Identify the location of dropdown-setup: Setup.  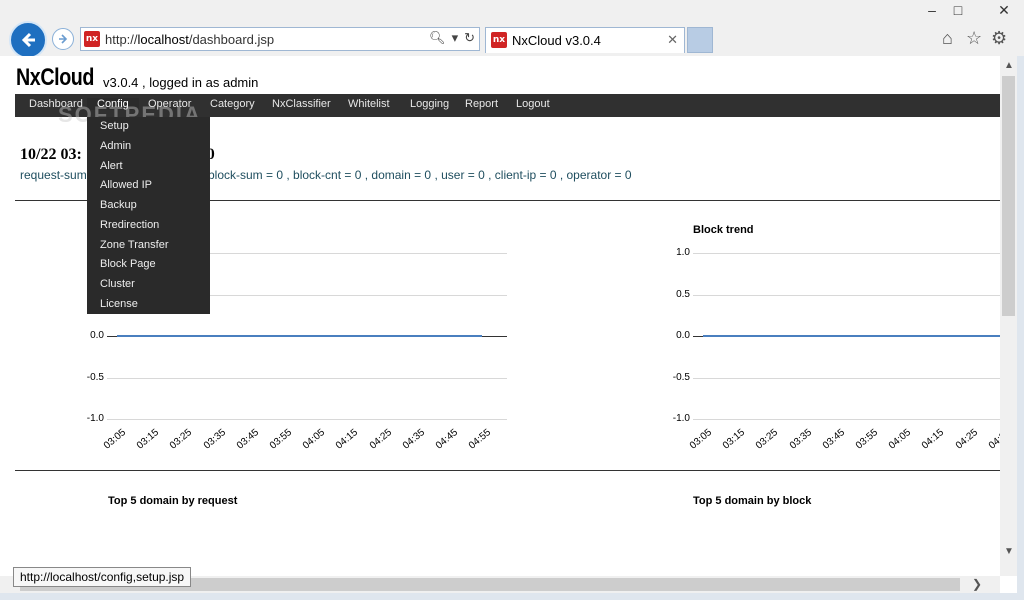
(114, 126).